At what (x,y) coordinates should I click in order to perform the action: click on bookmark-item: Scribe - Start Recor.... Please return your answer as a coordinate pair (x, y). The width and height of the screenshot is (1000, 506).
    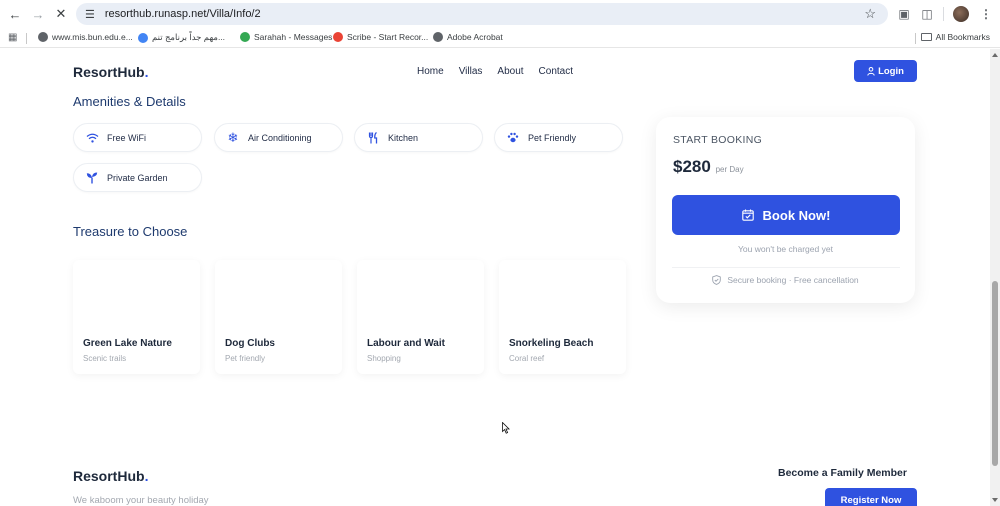
    Looking at the image, I should click on (380, 37).